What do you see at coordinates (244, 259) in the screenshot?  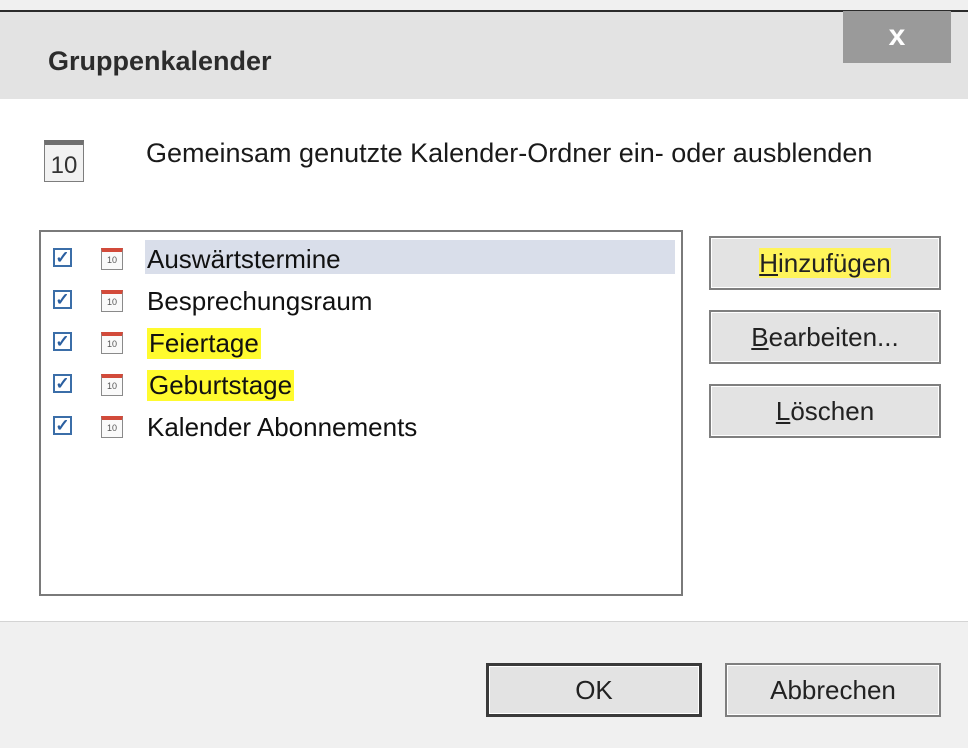 I see `list-item-label: Auswärtstermine` at bounding box center [244, 259].